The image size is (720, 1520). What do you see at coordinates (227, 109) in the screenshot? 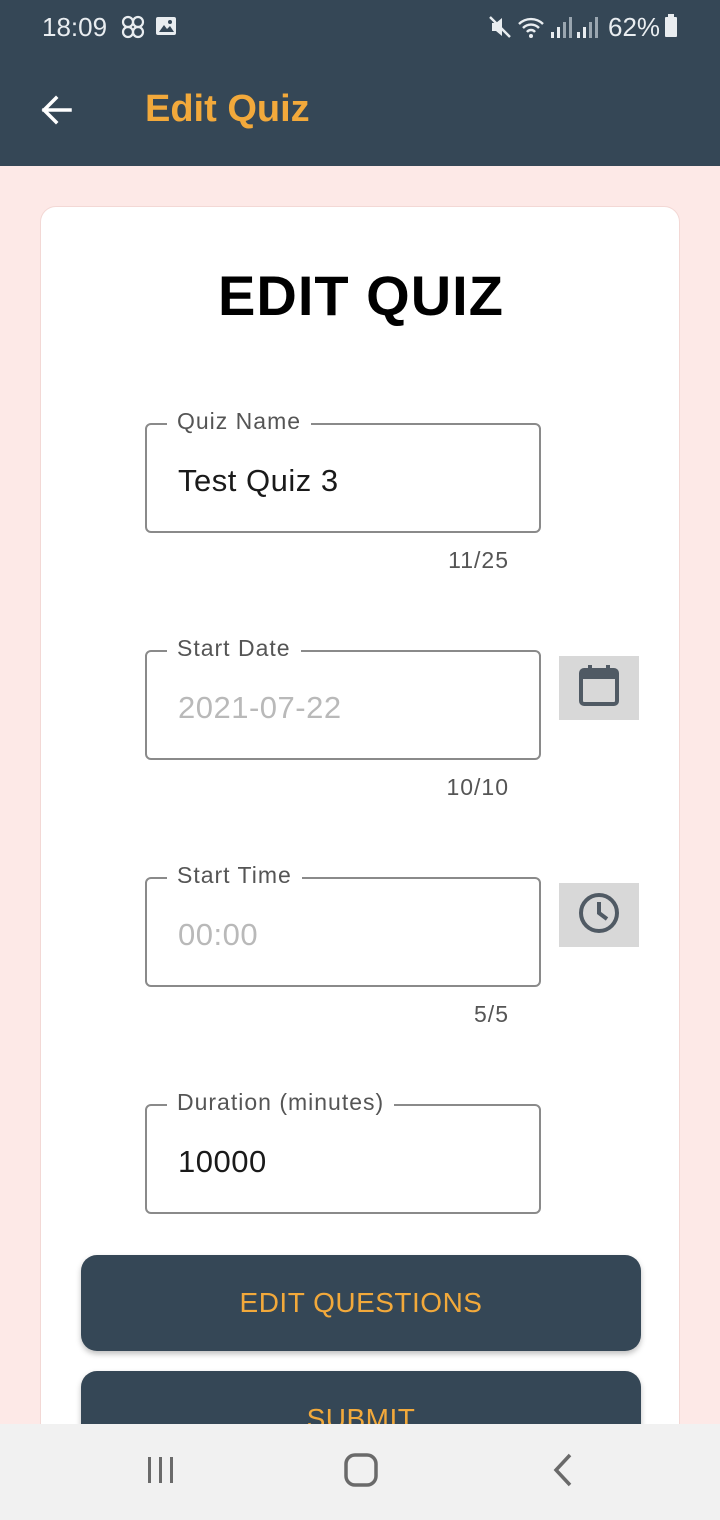
I see `app-title: Edit Quiz` at bounding box center [227, 109].